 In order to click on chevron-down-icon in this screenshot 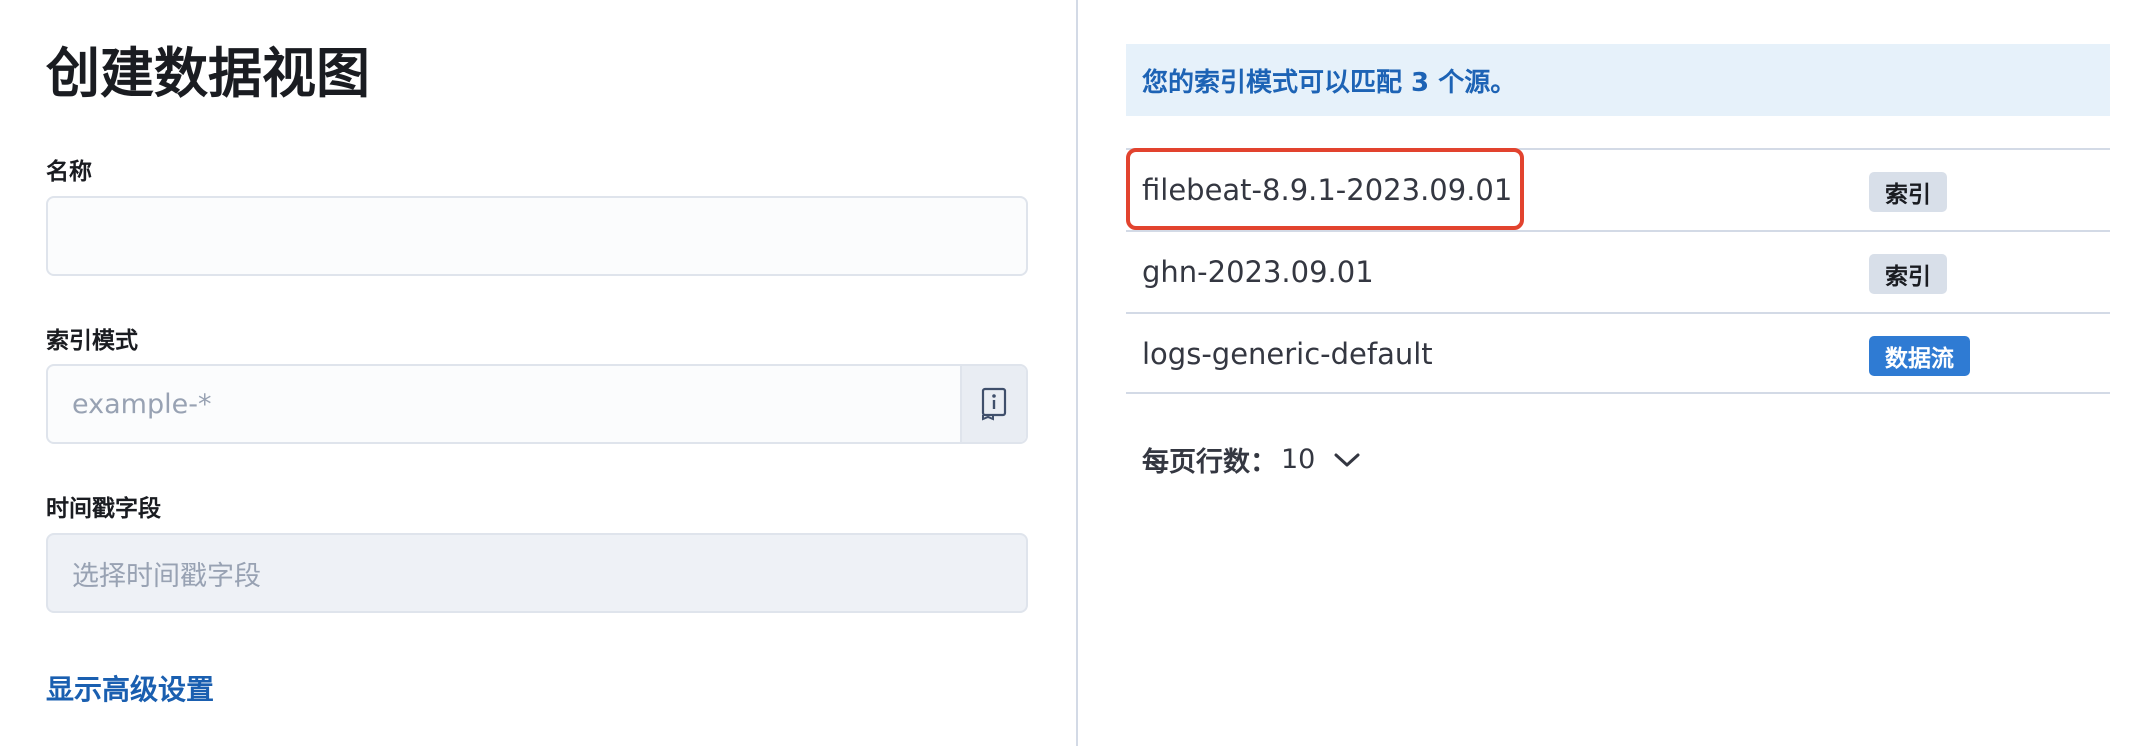, I will do `click(1347, 460)`.